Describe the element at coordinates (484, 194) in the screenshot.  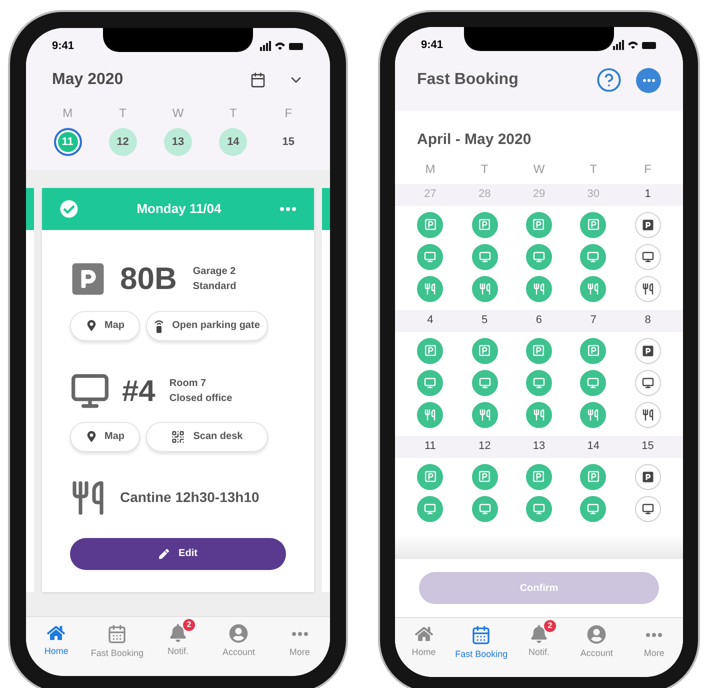
I see `date-label: 28` at that location.